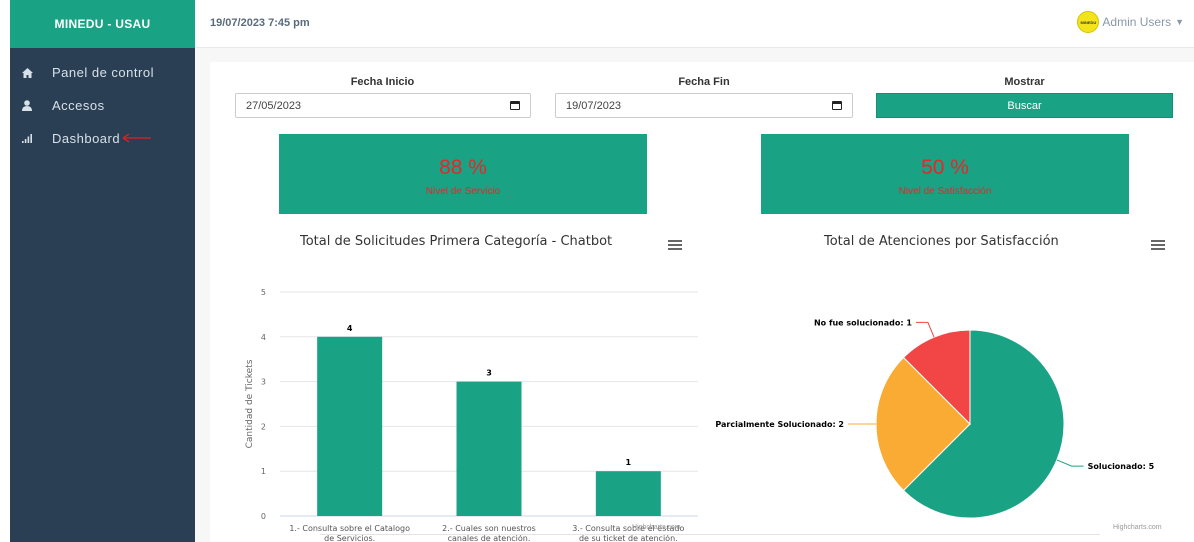 This screenshot has height=542, width=1194. I want to click on show-label: Mostrar, so click(1024, 82).